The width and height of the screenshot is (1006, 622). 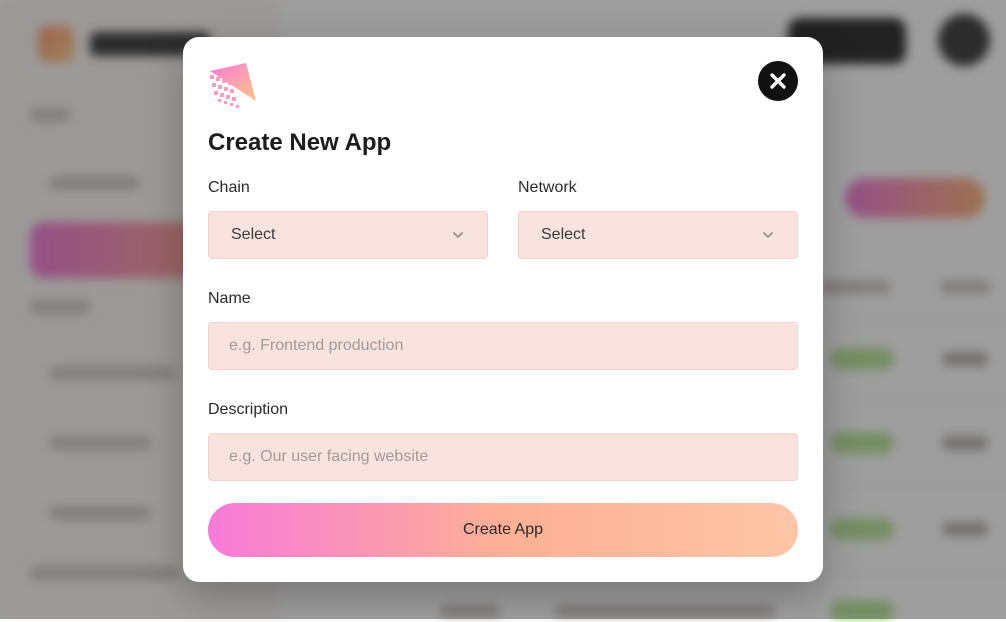 What do you see at coordinates (348, 235) in the screenshot?
I see `chain-select: Select` at bounding box center [348, 235].